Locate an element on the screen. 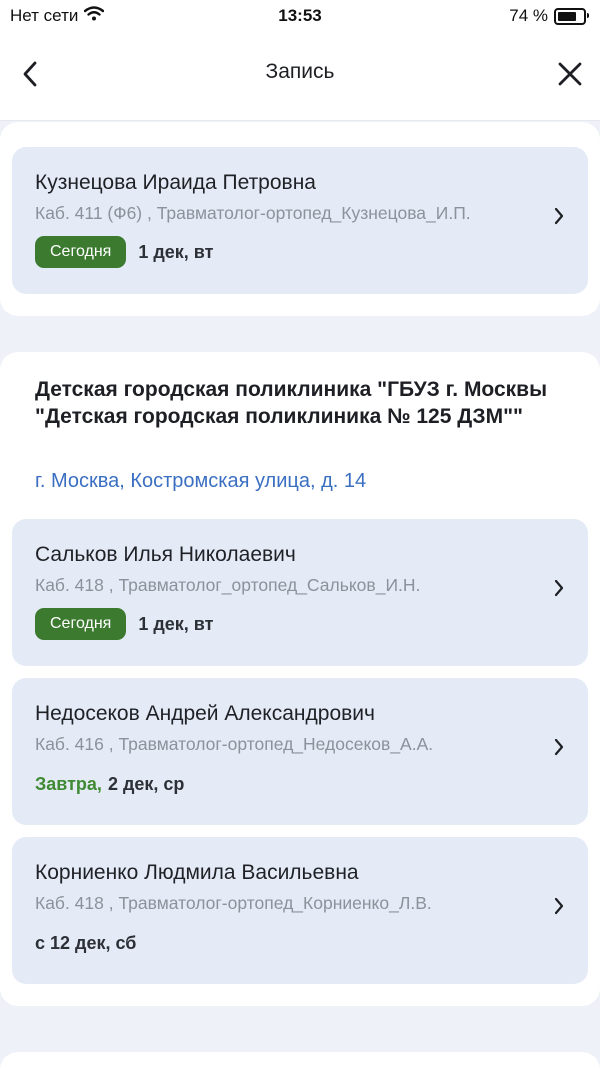 Image resolution: width=600 pixels, height=1092 pixels. appointment-when: Завтра, 2 дек, ср is located at coordinates (109, 784).